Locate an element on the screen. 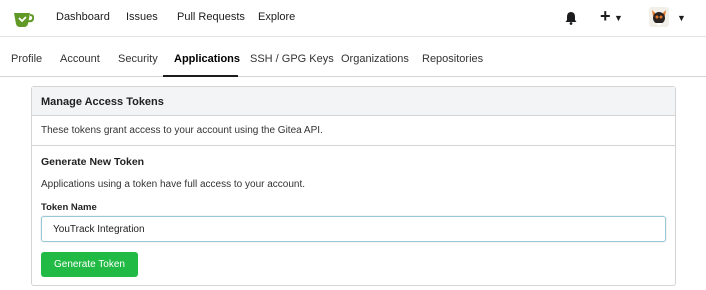 The image size is (706, 290). nav-explore: Explore is located at coordinates (276, 17).